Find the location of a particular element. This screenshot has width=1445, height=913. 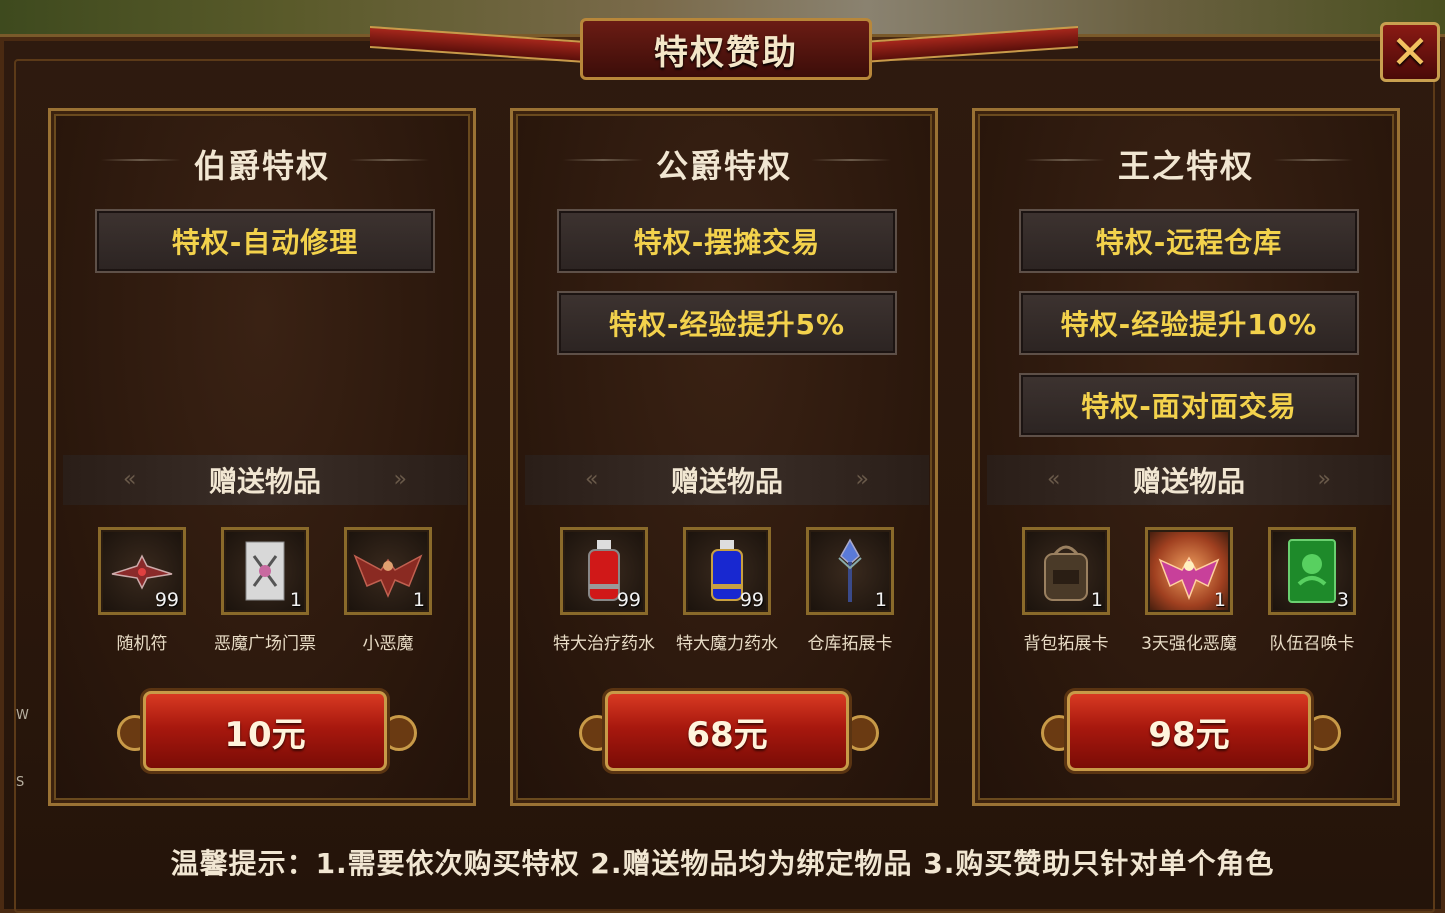

gift-item: 99 特大魔力药水 is located at coordinates (727, 590).